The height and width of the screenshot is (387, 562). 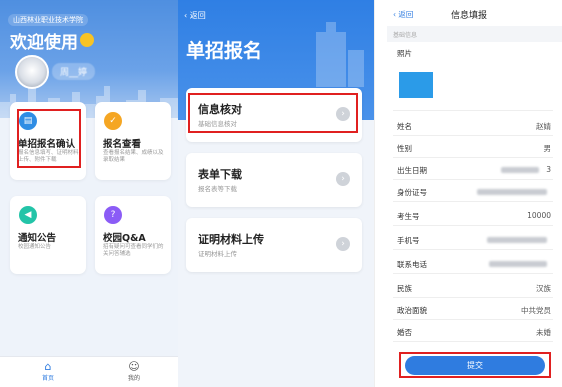 I want to click on photo-upload, so click(x=416, y=85).